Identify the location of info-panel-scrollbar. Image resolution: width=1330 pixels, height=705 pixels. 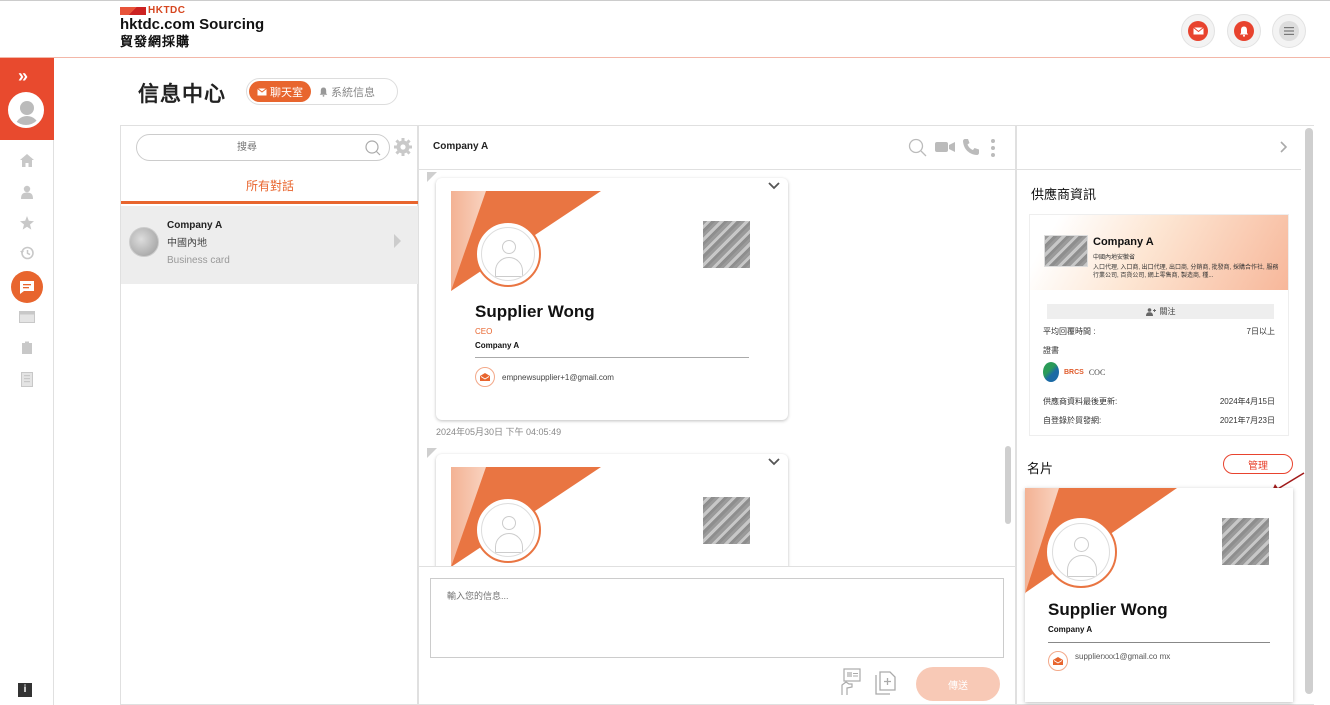
(1309, 415).